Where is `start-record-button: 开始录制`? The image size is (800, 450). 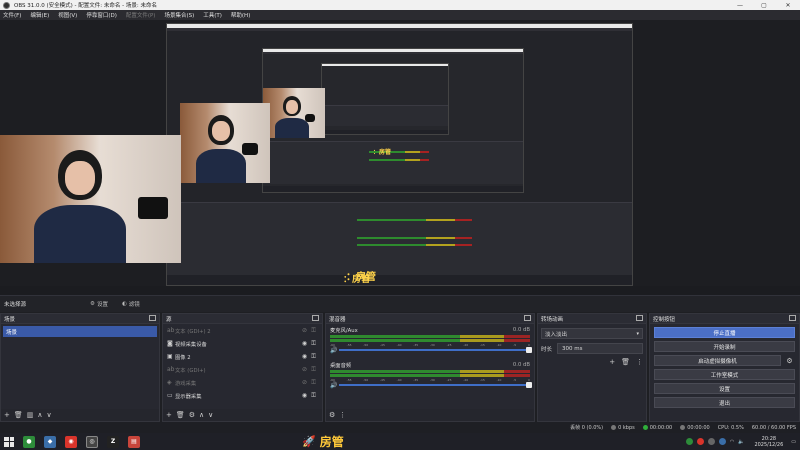
start-record-button: 开始录制 is located at coordinates (724, 346).